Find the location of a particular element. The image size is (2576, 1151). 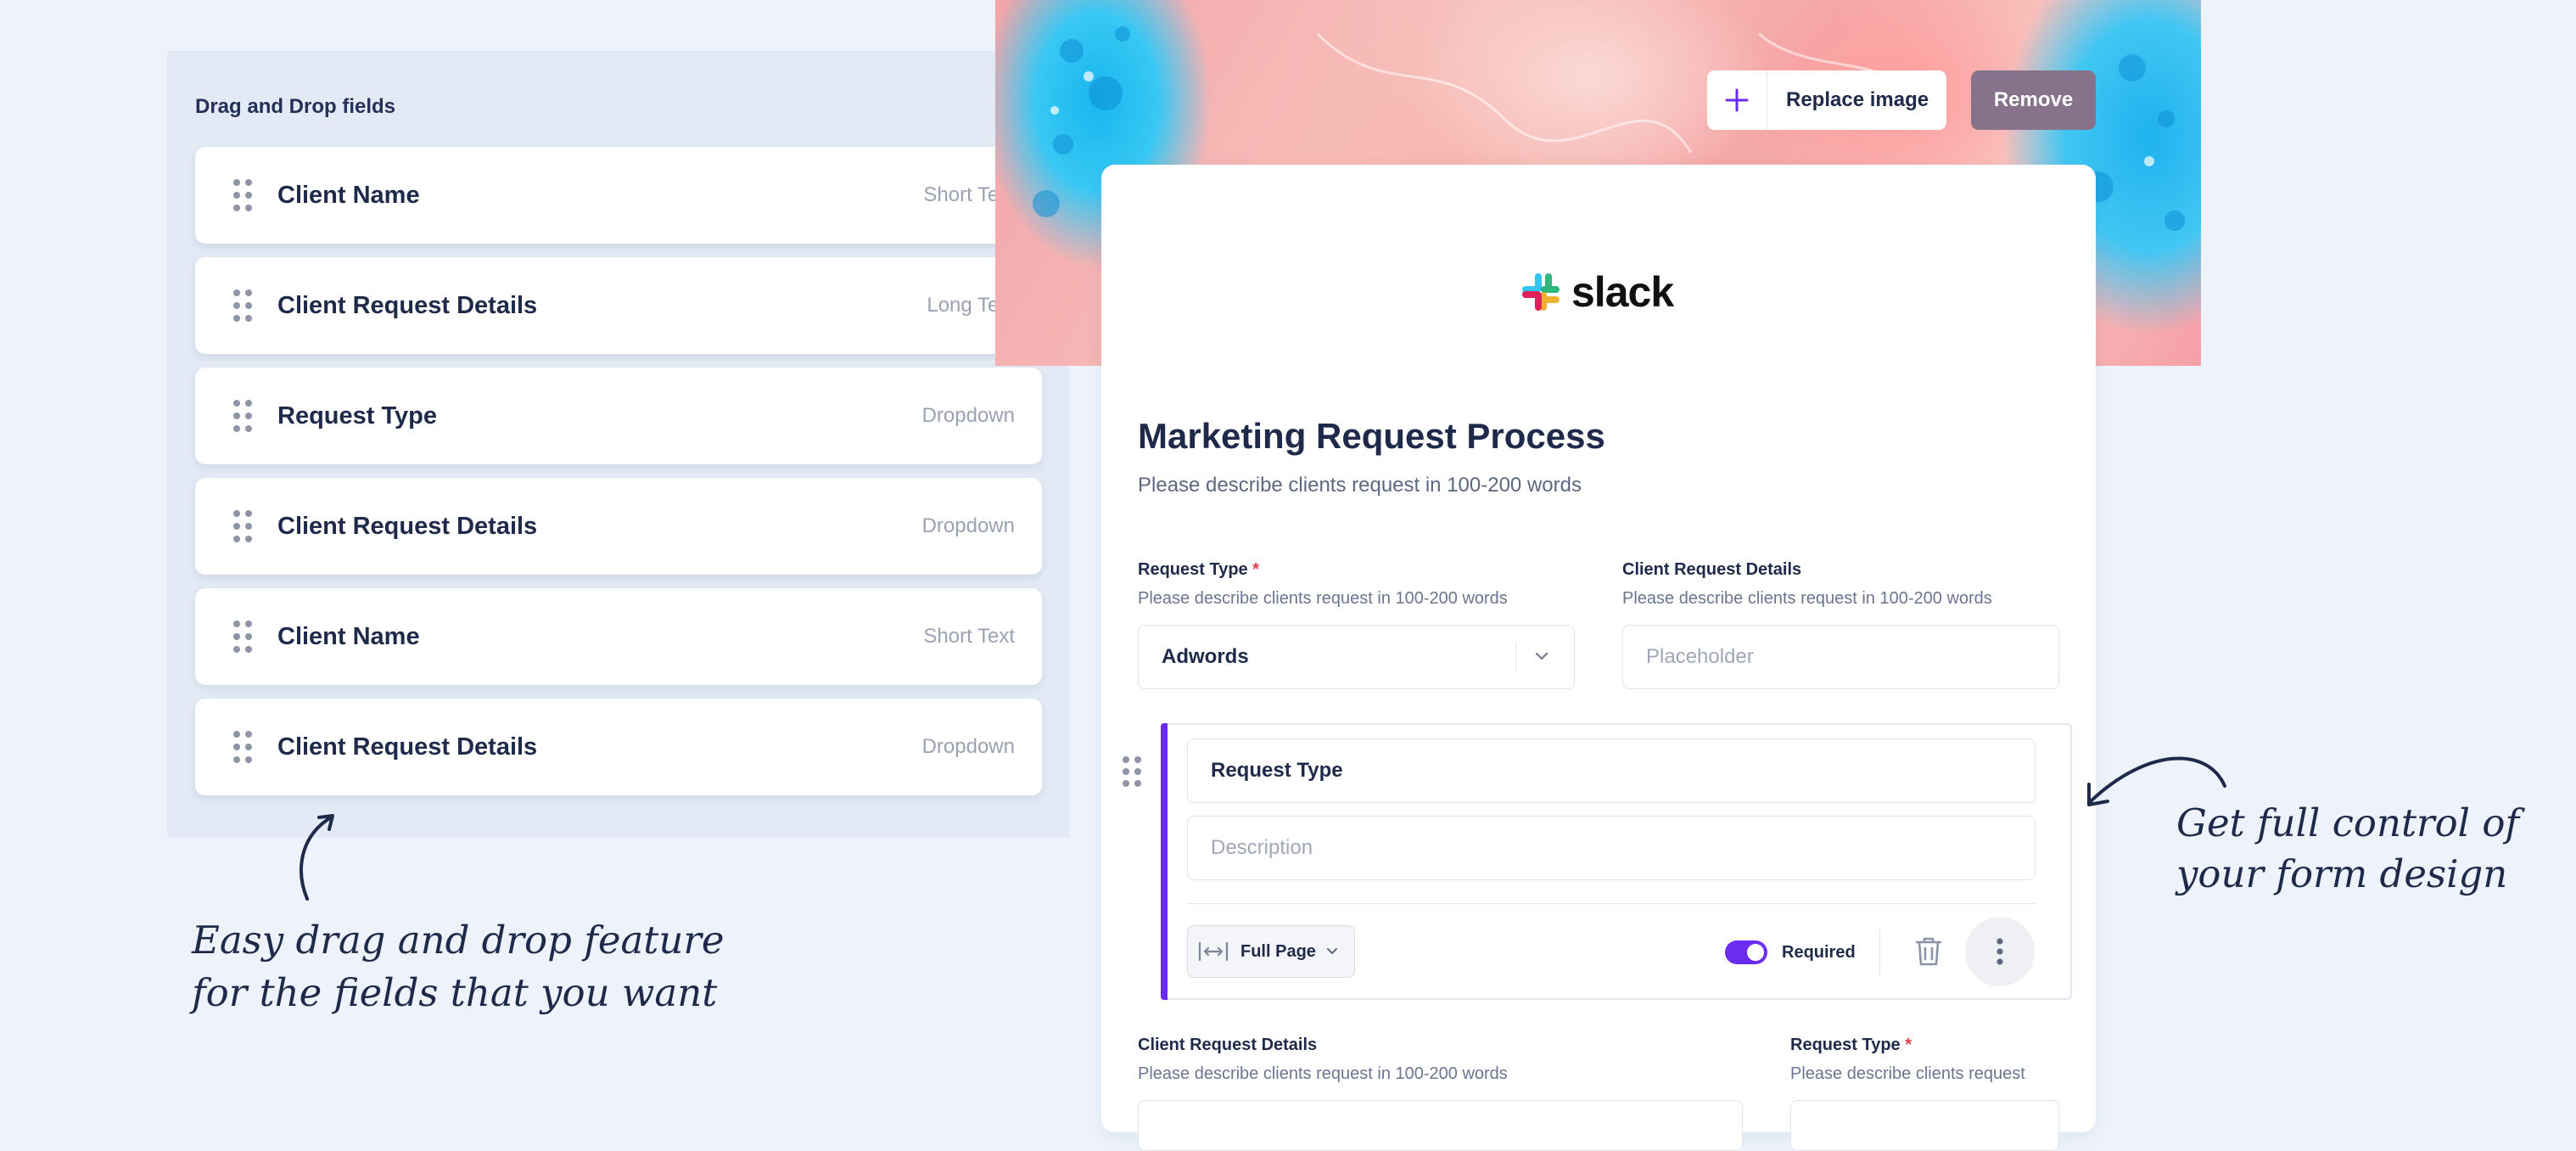

more-vertical-icon is located at coordinates (2000, 951).